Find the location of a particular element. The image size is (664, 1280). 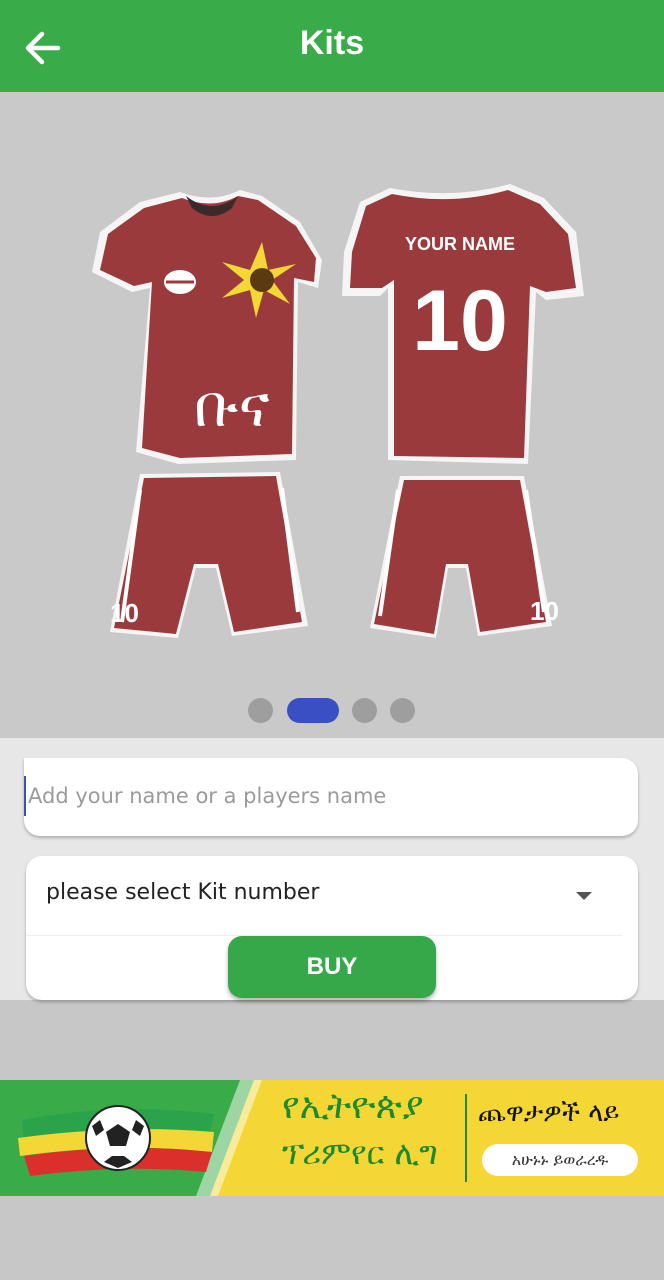

banner-right-text: ጨዋታዎች ላይ is located at coordinates (549, 1113).